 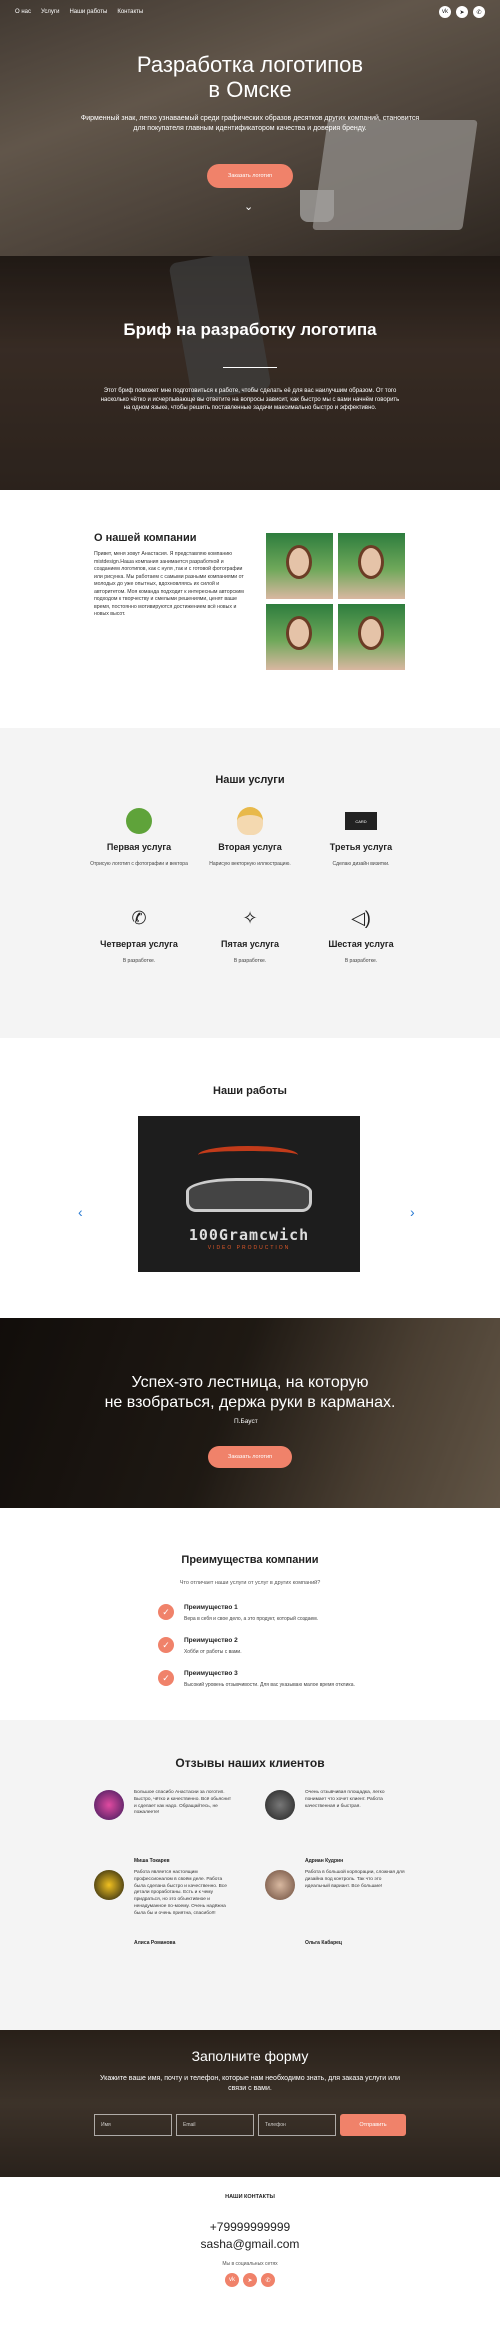 What do you see at coordinates (250, 2264) in the screenshot?
I see `social-label: Мы в социальных сетях` at bounding box center [250, 2264].